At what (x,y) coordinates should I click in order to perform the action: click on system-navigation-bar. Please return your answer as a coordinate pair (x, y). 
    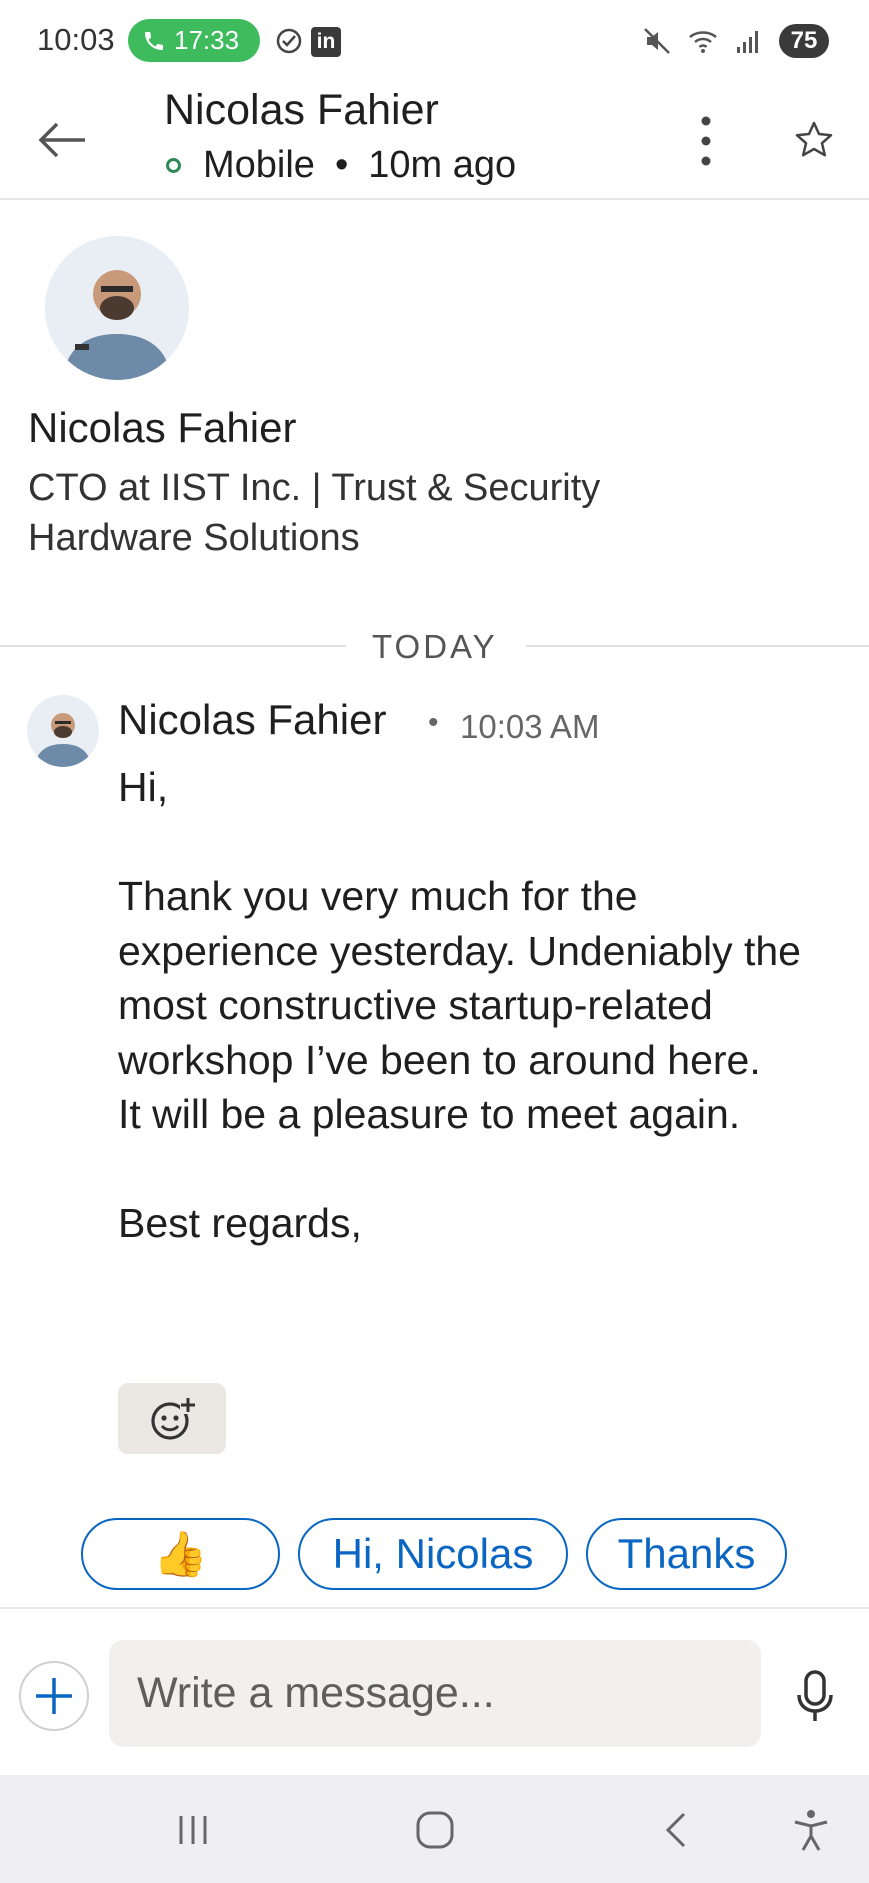
    Looking at the image, I should click on (434, 1829).